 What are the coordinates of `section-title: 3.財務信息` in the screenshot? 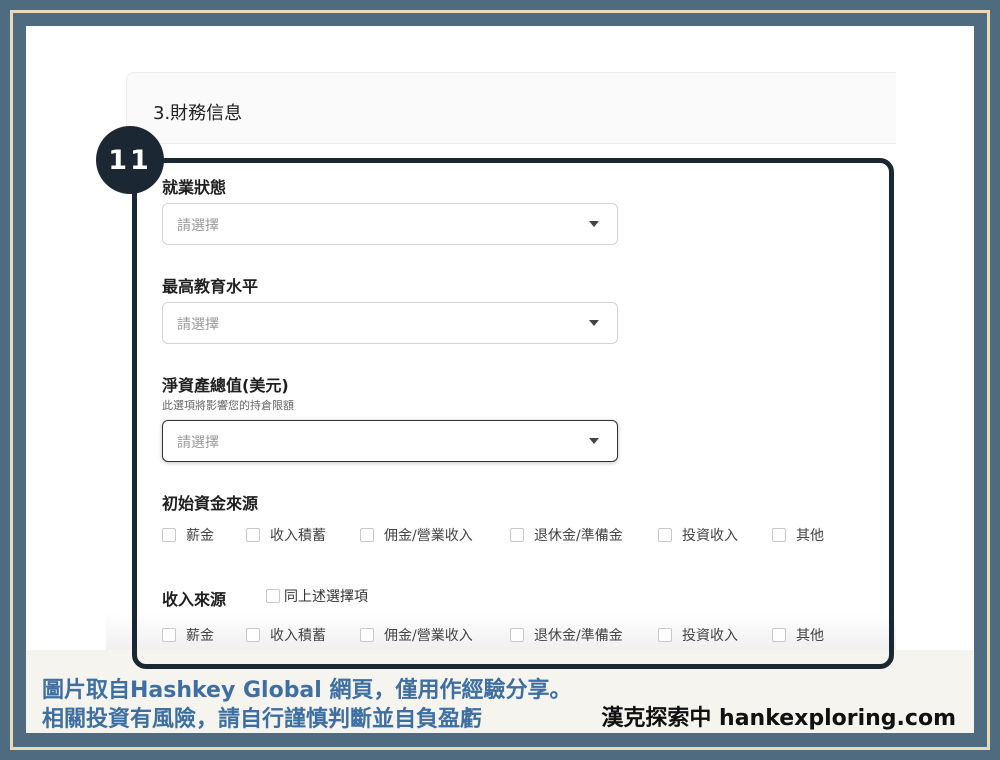 It's located at (198, 113).